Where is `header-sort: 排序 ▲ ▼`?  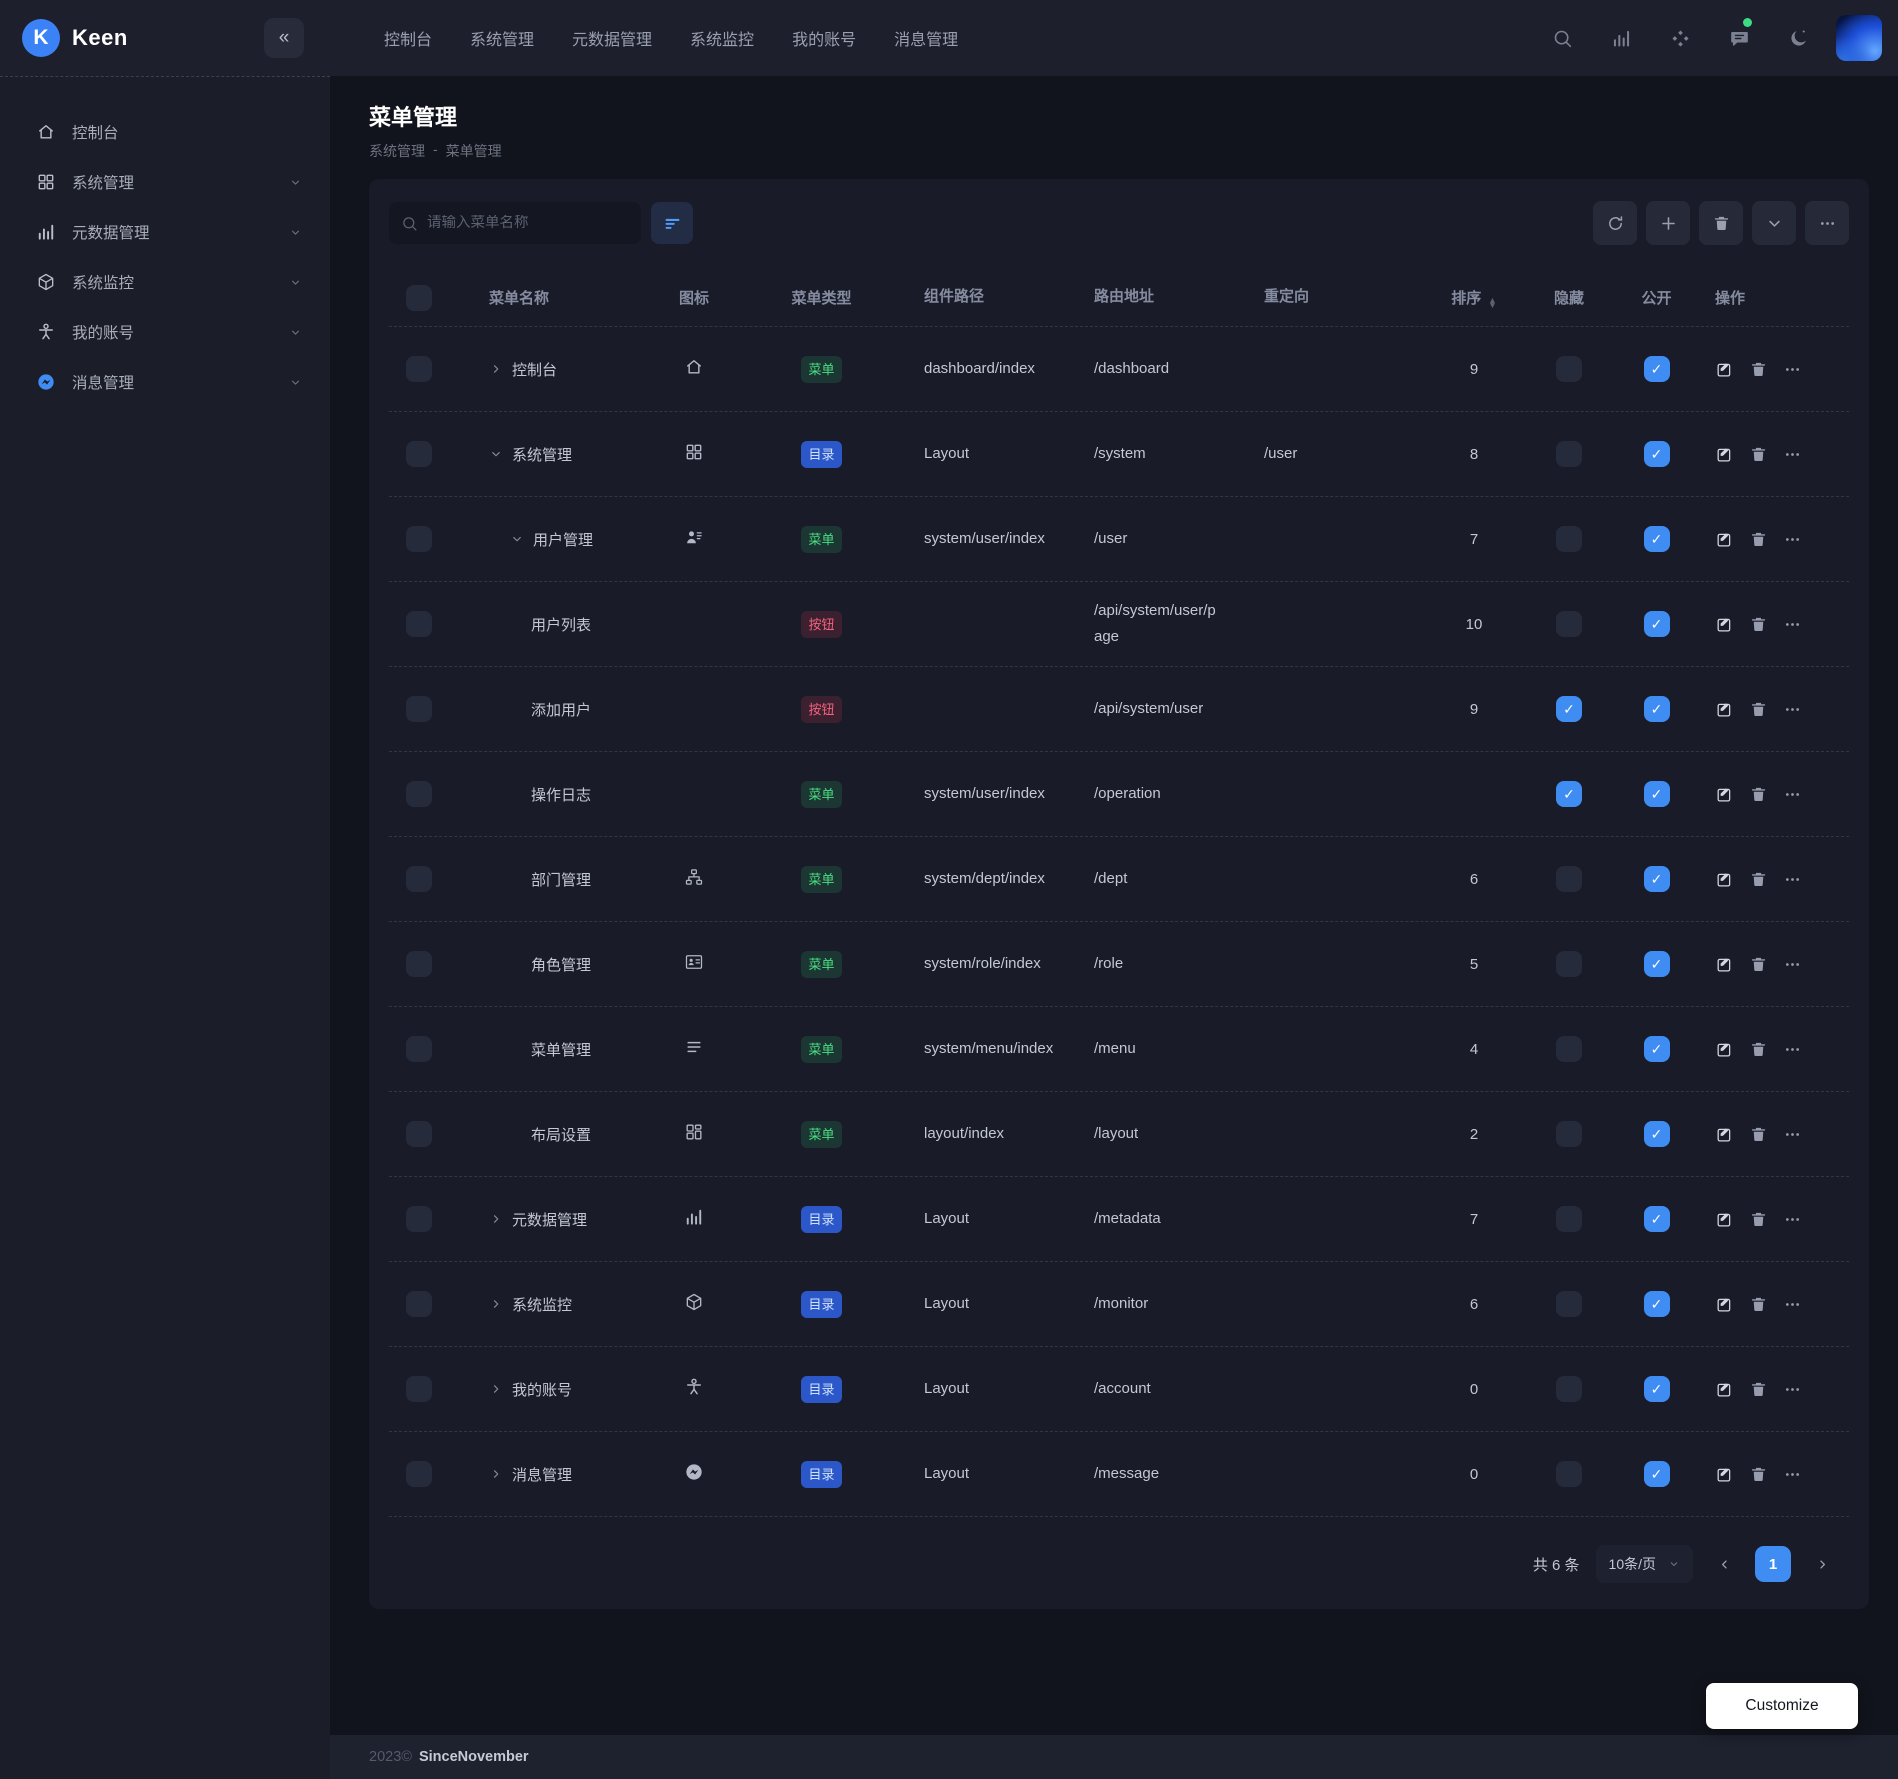
header-sort: 排序 ▲ ▼ is located at coordinates (1473, 298).